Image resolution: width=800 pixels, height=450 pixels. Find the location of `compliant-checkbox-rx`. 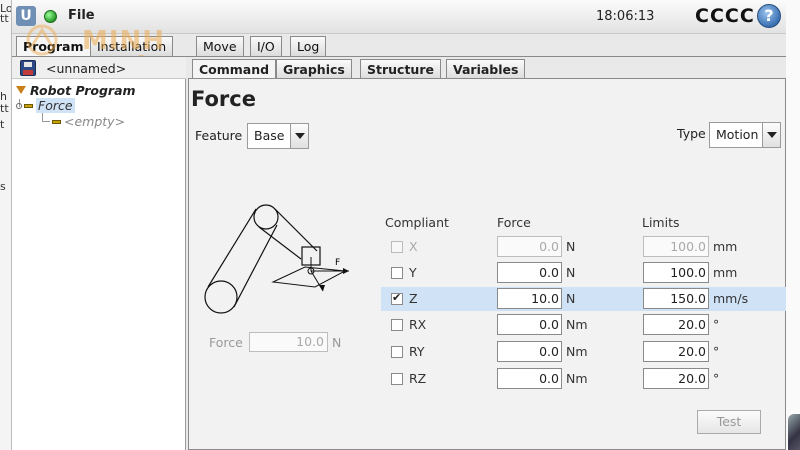

compliant-checkbox-rx is located at coordinates (397, 325).